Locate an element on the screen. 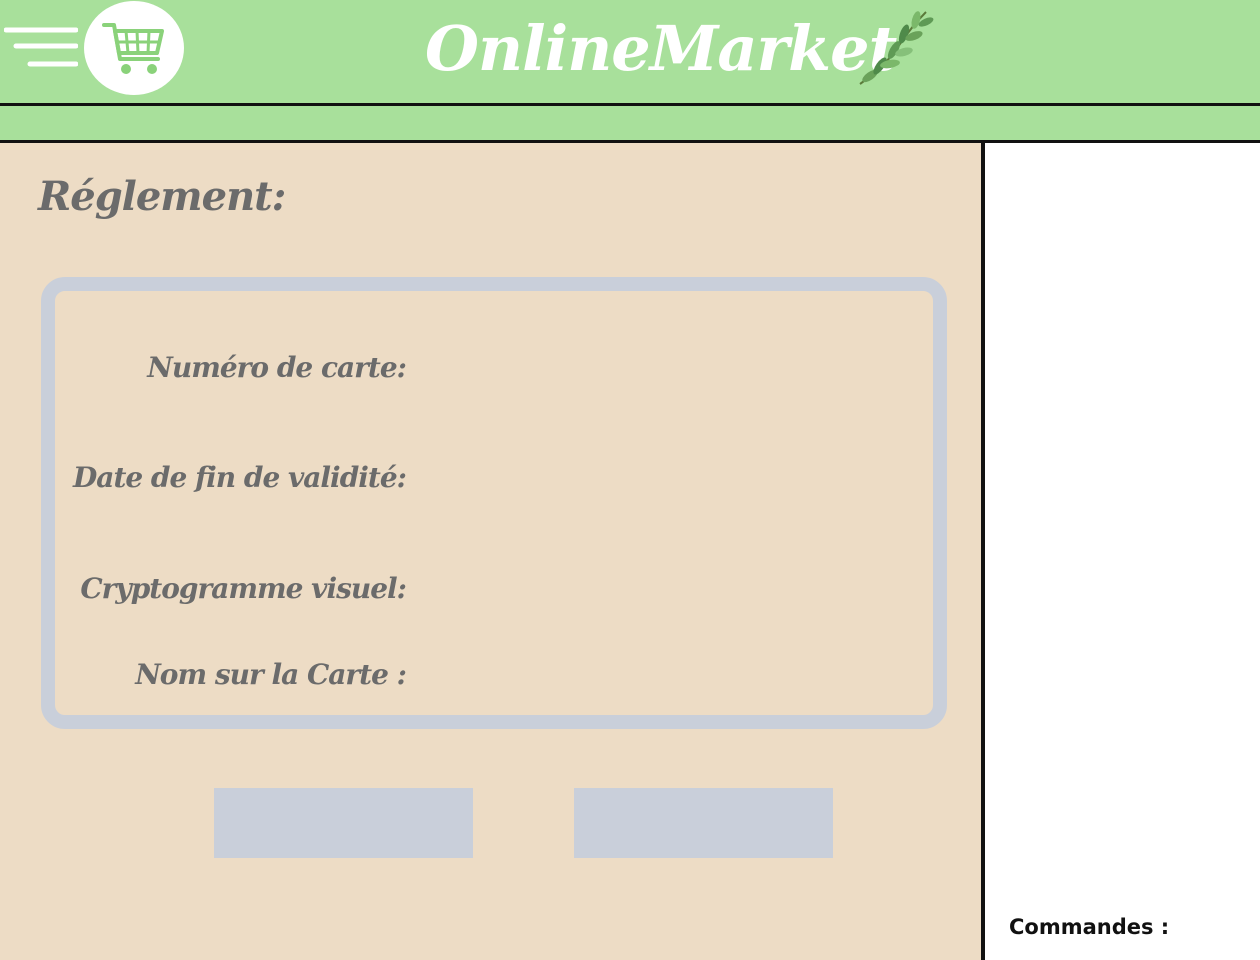 Image resolution: width=1260 pixels, height=960 pixels. confirm-button is located at coordinates (703, 823).